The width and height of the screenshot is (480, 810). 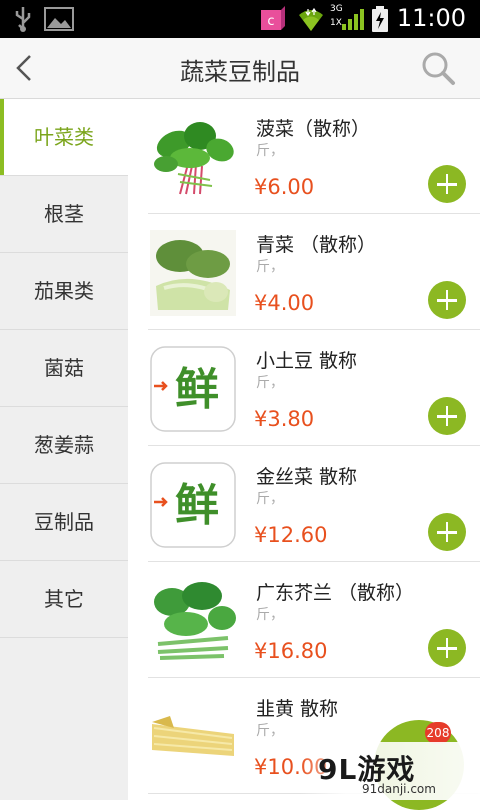 What do you see at coordinates (193, 157) in the screenshot?
I see `spinach-image` at bounding box center [193, 157].